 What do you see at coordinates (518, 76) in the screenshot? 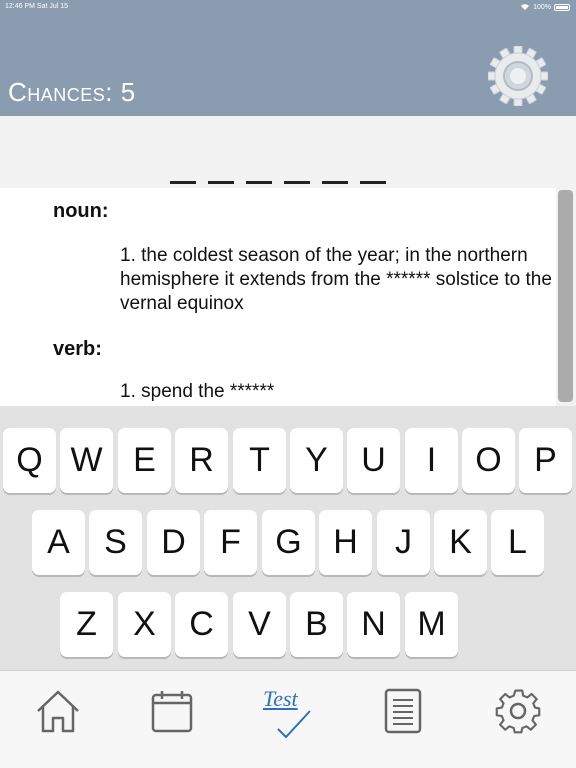
I see `settings-gear-icon` at bounding box center [518, 76].